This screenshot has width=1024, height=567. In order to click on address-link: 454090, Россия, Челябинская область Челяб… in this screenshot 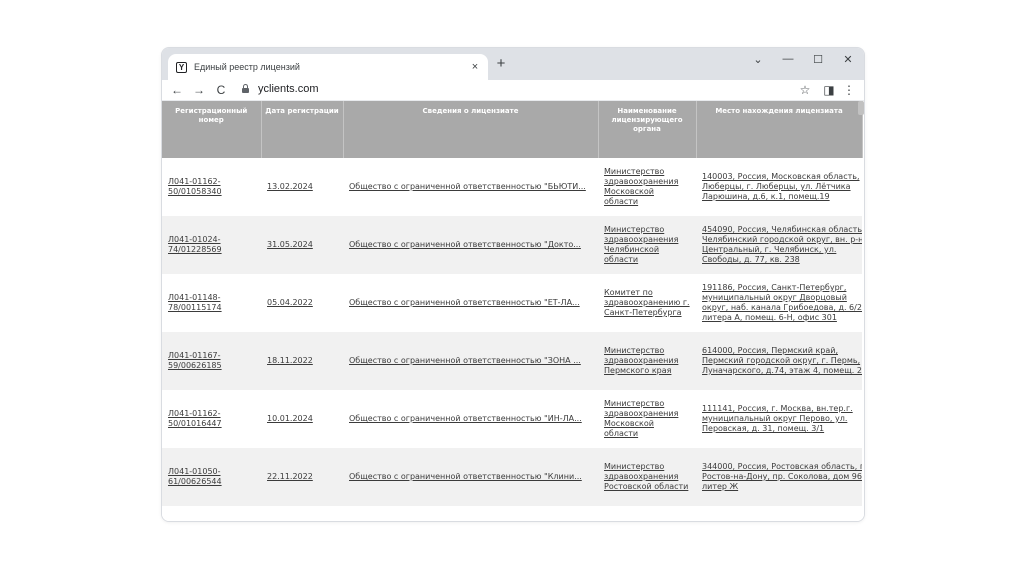, I will do `click(782, 244)`.